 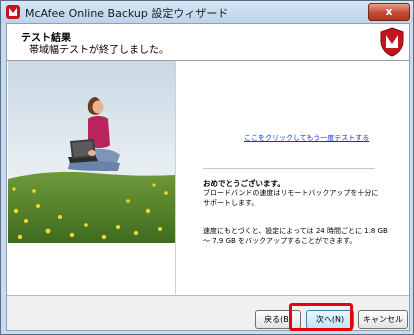 I want to click on close-icon: x, so click(x=389, y=11).